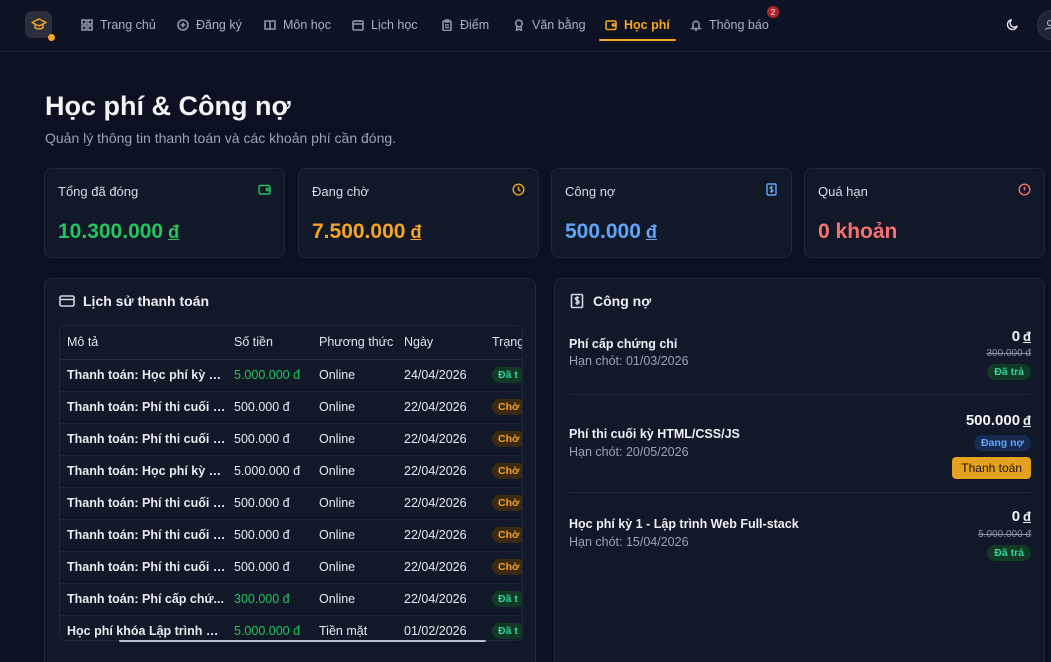  I want to click on calendar-icon, so click(358, 25).